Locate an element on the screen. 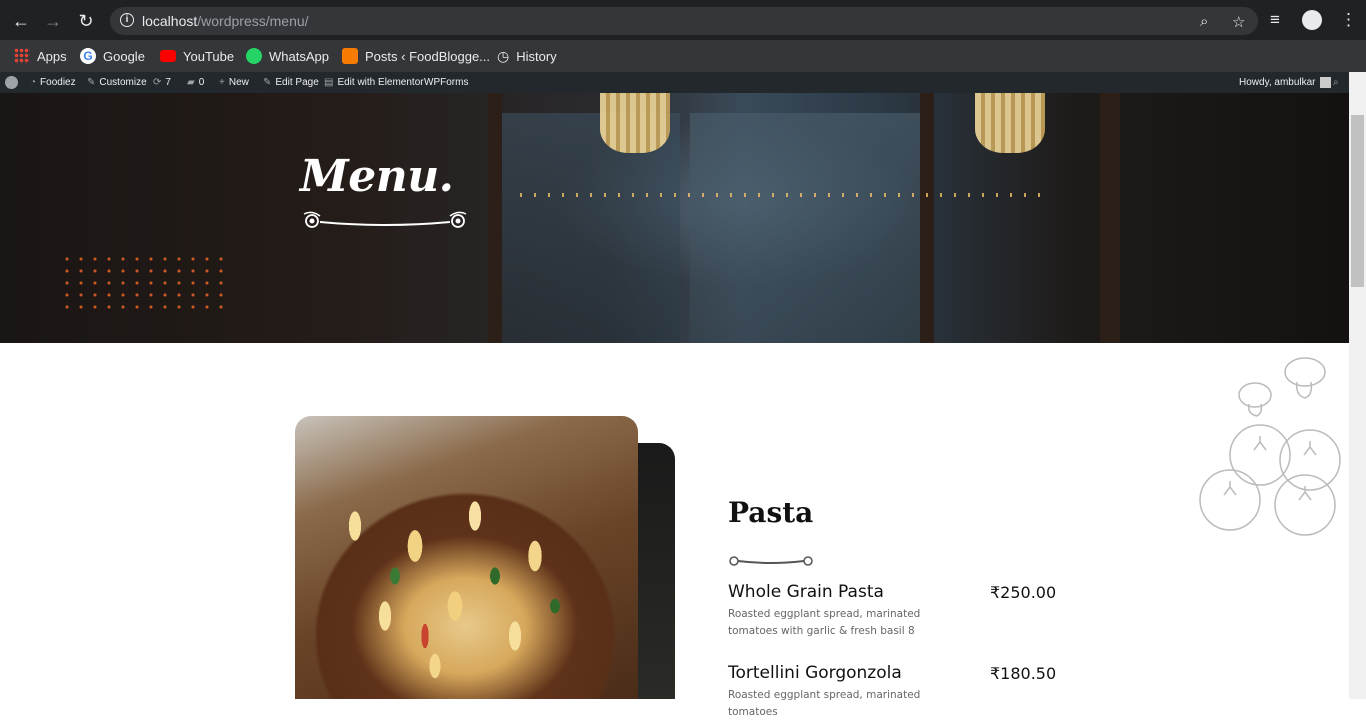 The width and height of the screenshot is (1366, 721). bookmark-history: ◷ History is located at coordinates (527, 56).